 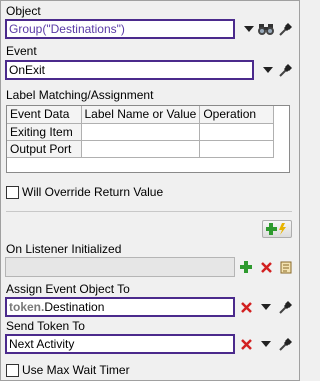 I want to click on add-listener-button, so click(x=277, y=229).